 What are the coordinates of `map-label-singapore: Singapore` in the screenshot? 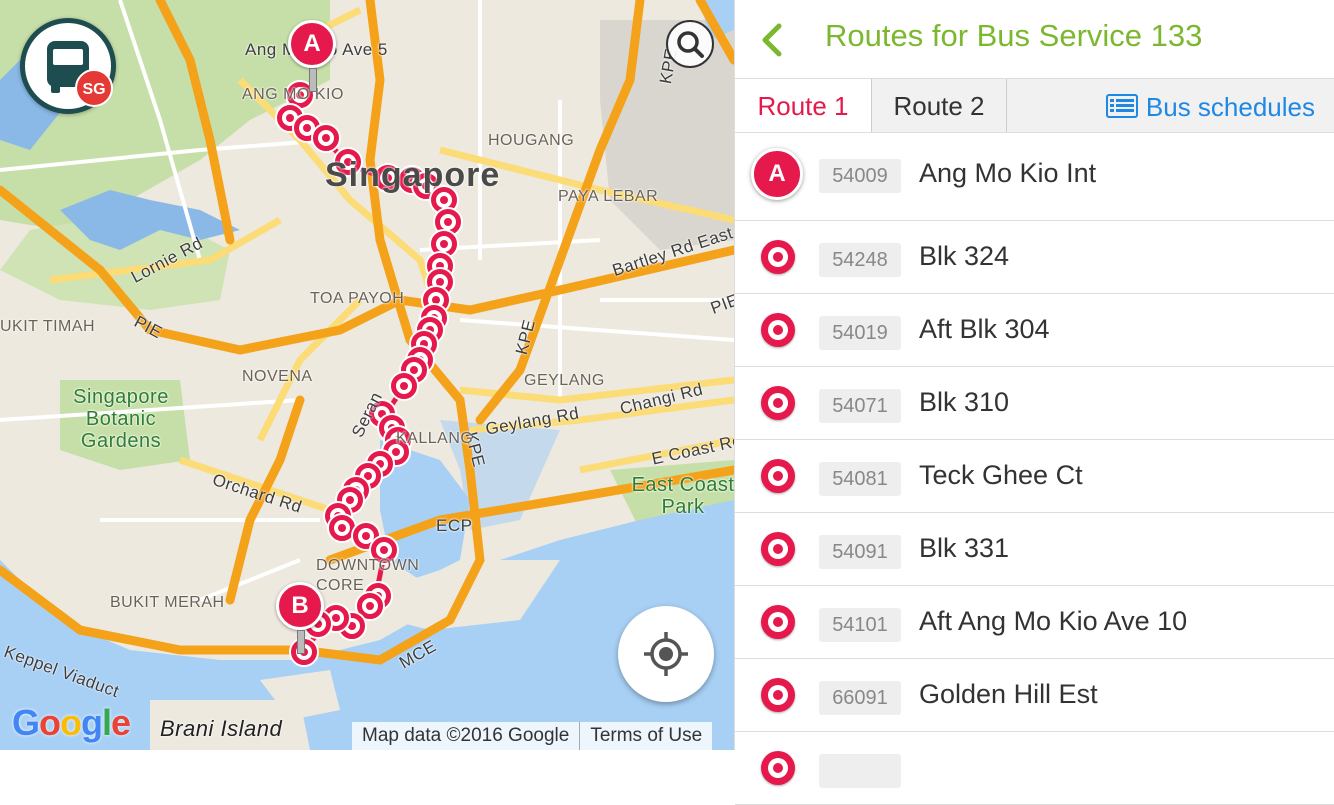 It's located at (413, 175).